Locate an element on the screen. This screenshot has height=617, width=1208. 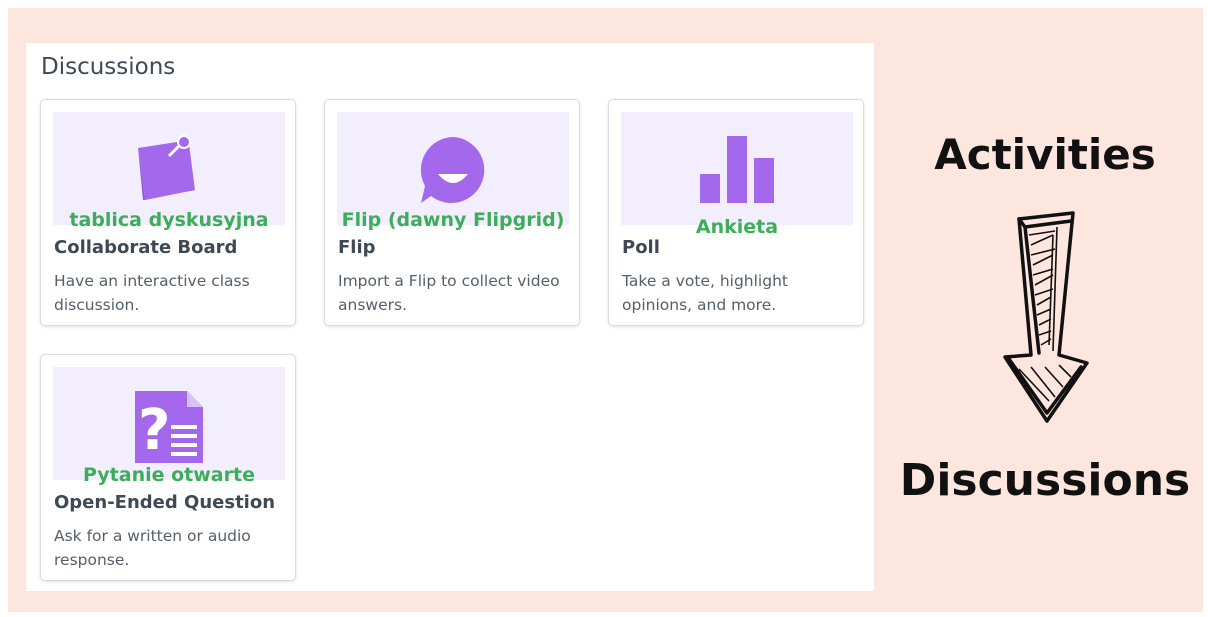
card-thumbnail: tablica dyskusyjna is located at coordinates (169, 171).